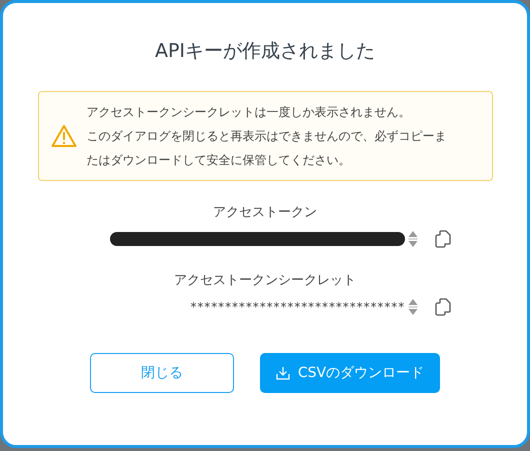 The height and width of the screenshot is (451, 530). What do you see at coordinates (257, 307) in the screenshot?
I see `secret-field: *******************************` at bounding box center [257, 307].